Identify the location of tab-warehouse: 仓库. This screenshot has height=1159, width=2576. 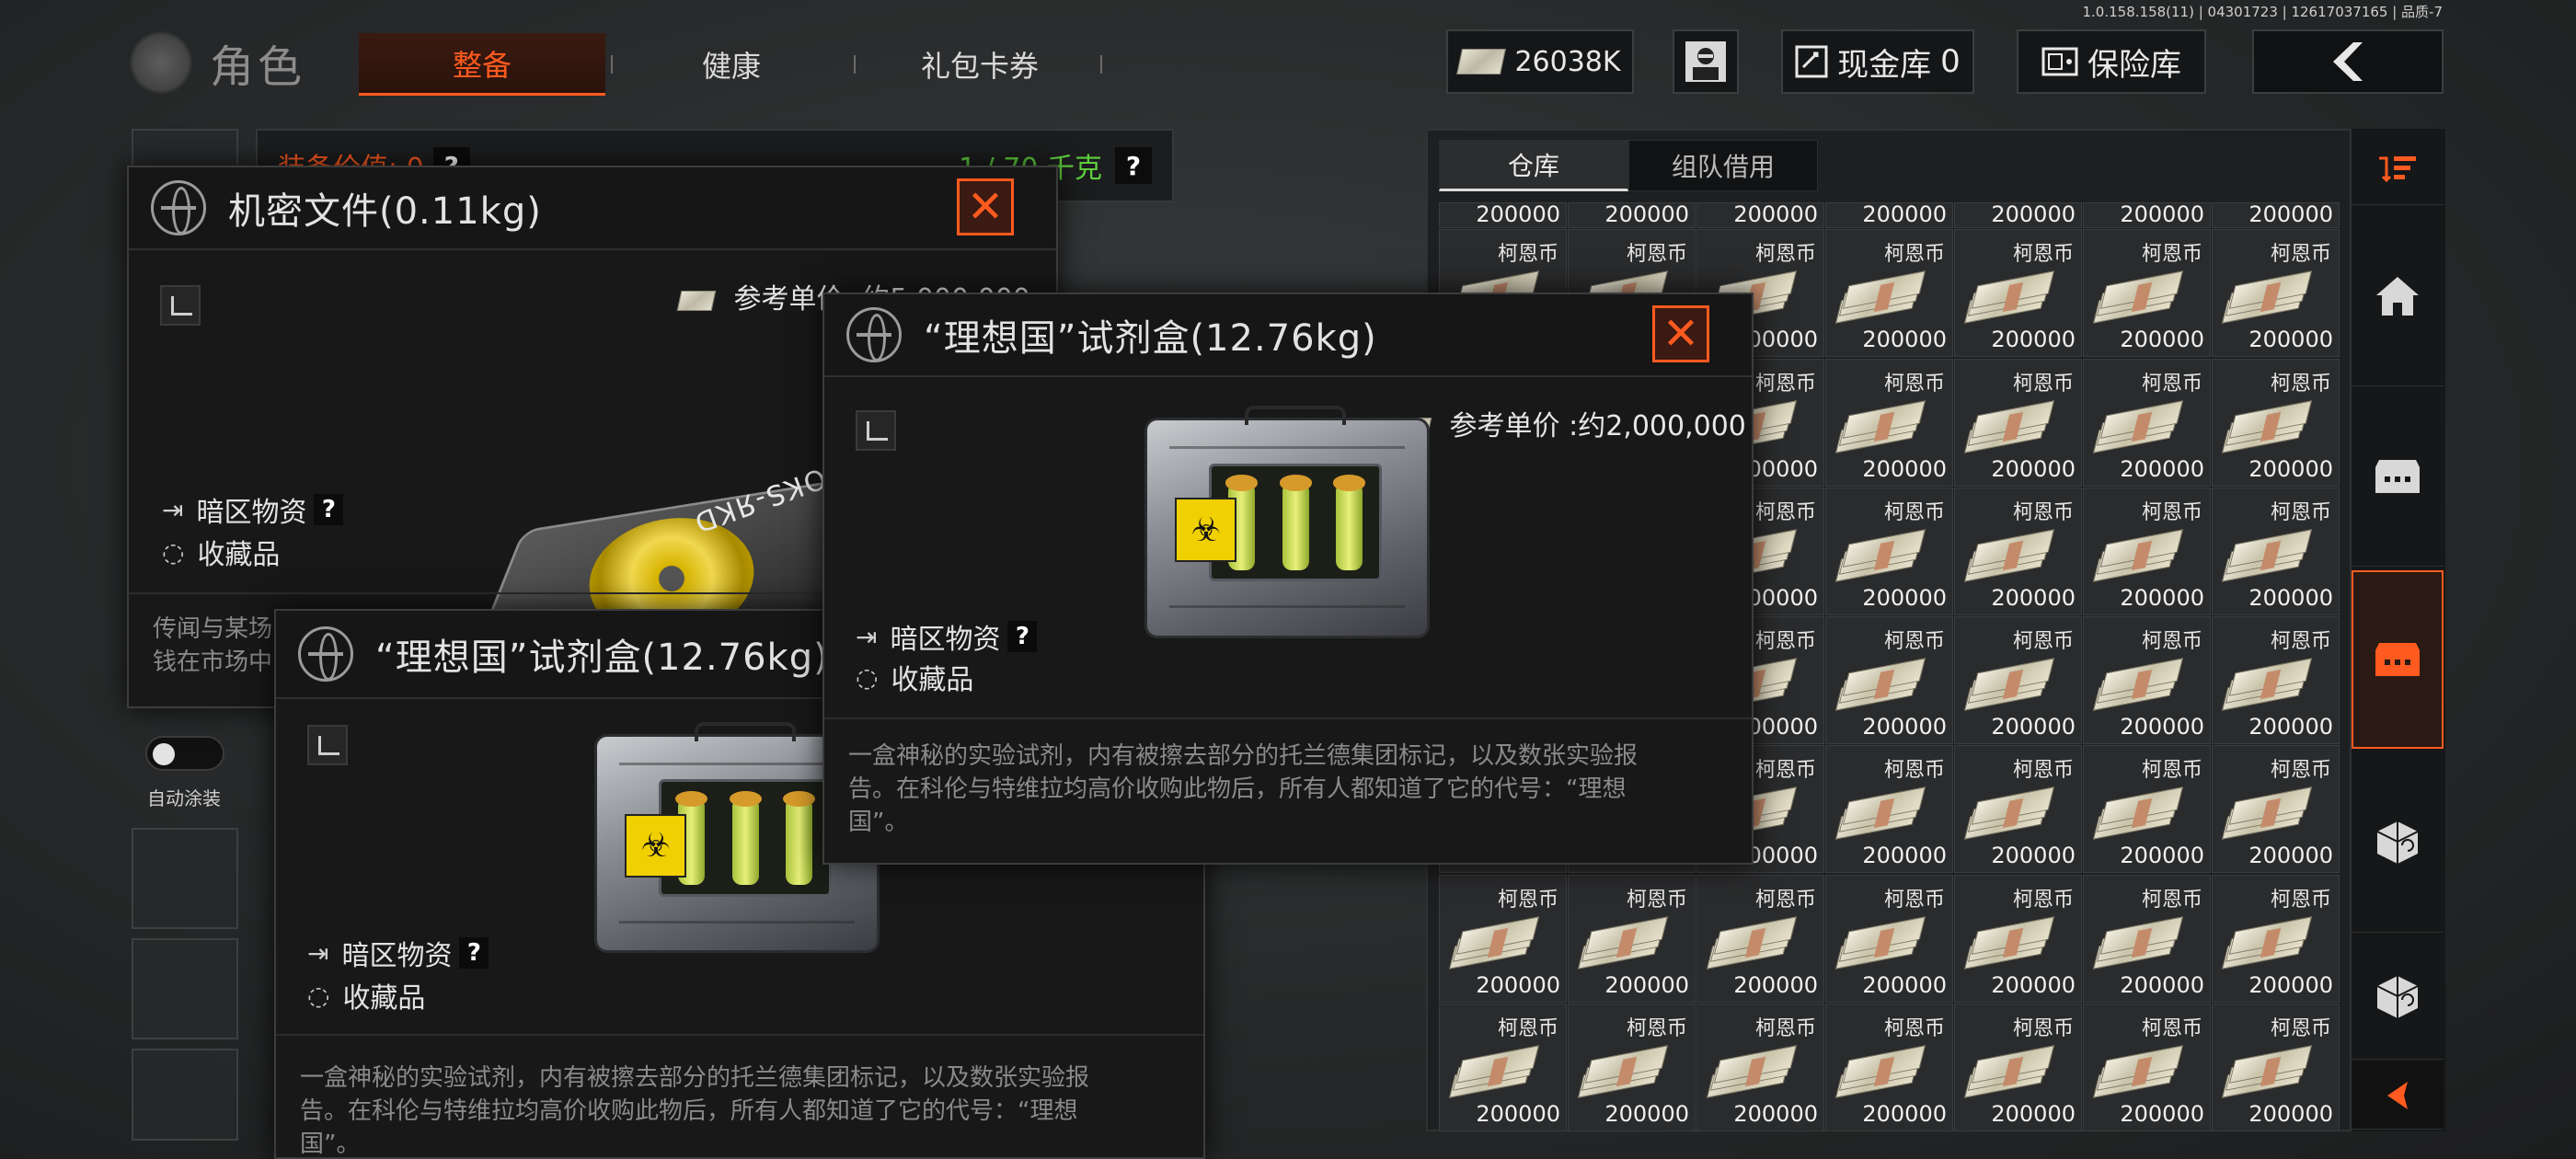
(1533, 165).